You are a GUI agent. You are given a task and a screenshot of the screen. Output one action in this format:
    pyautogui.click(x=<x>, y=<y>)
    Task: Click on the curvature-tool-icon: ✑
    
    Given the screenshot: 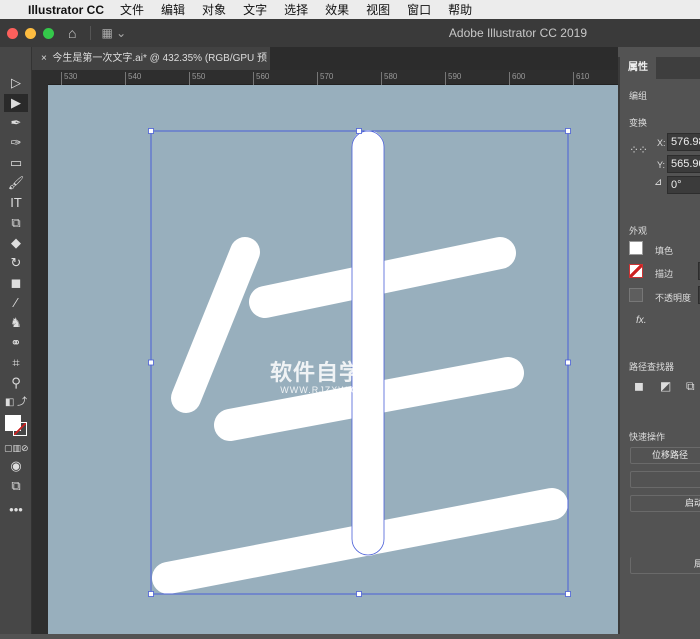 What is the action you would take?
    pyautogui.click(x=16, y=143)
    